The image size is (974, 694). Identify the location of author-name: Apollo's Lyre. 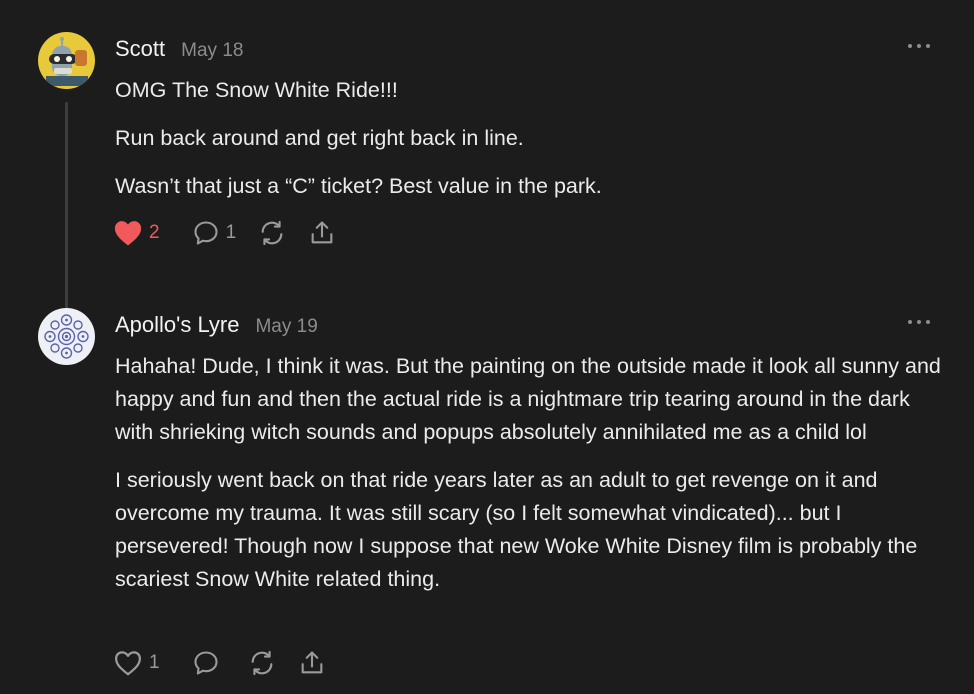
(177, 325).